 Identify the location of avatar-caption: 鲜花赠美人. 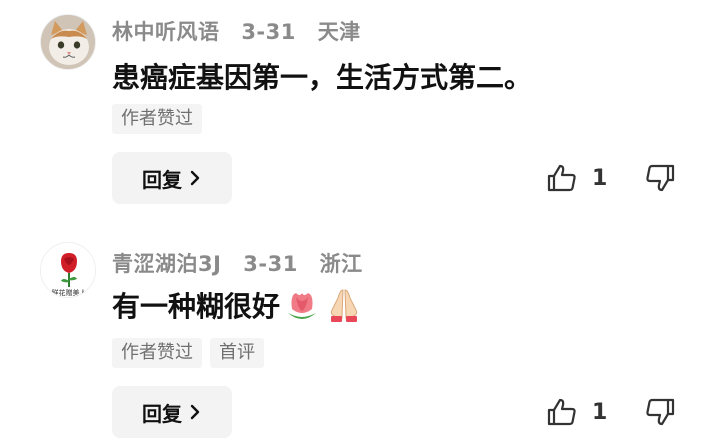
(69, 292).